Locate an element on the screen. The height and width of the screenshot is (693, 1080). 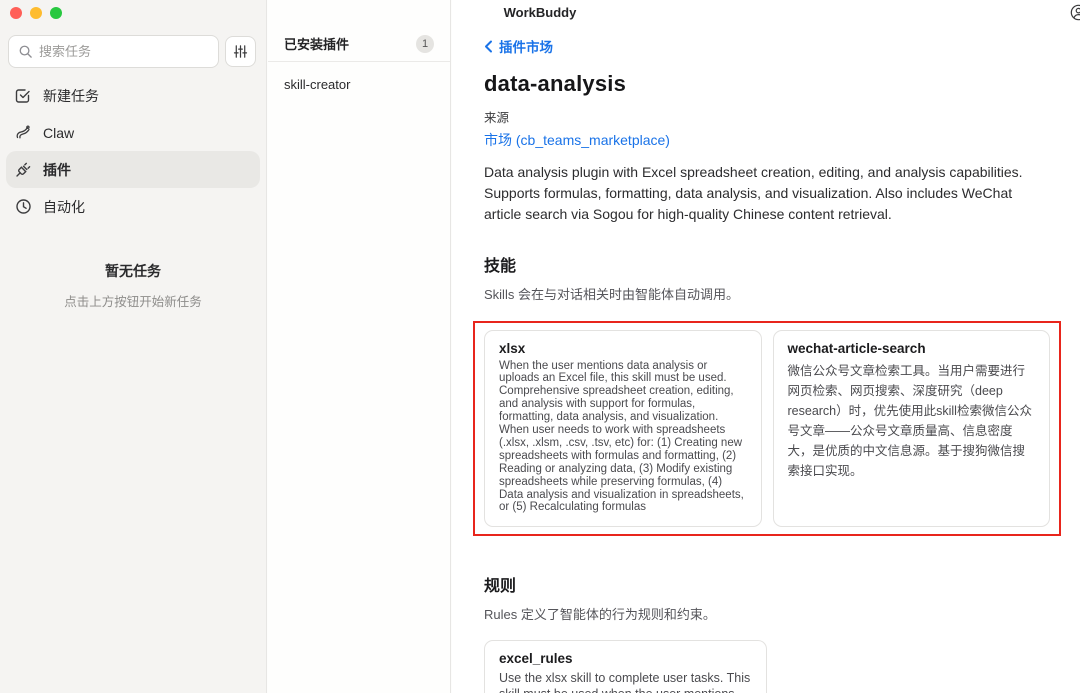
minimize-window-button is located at coordinates (36, 13).